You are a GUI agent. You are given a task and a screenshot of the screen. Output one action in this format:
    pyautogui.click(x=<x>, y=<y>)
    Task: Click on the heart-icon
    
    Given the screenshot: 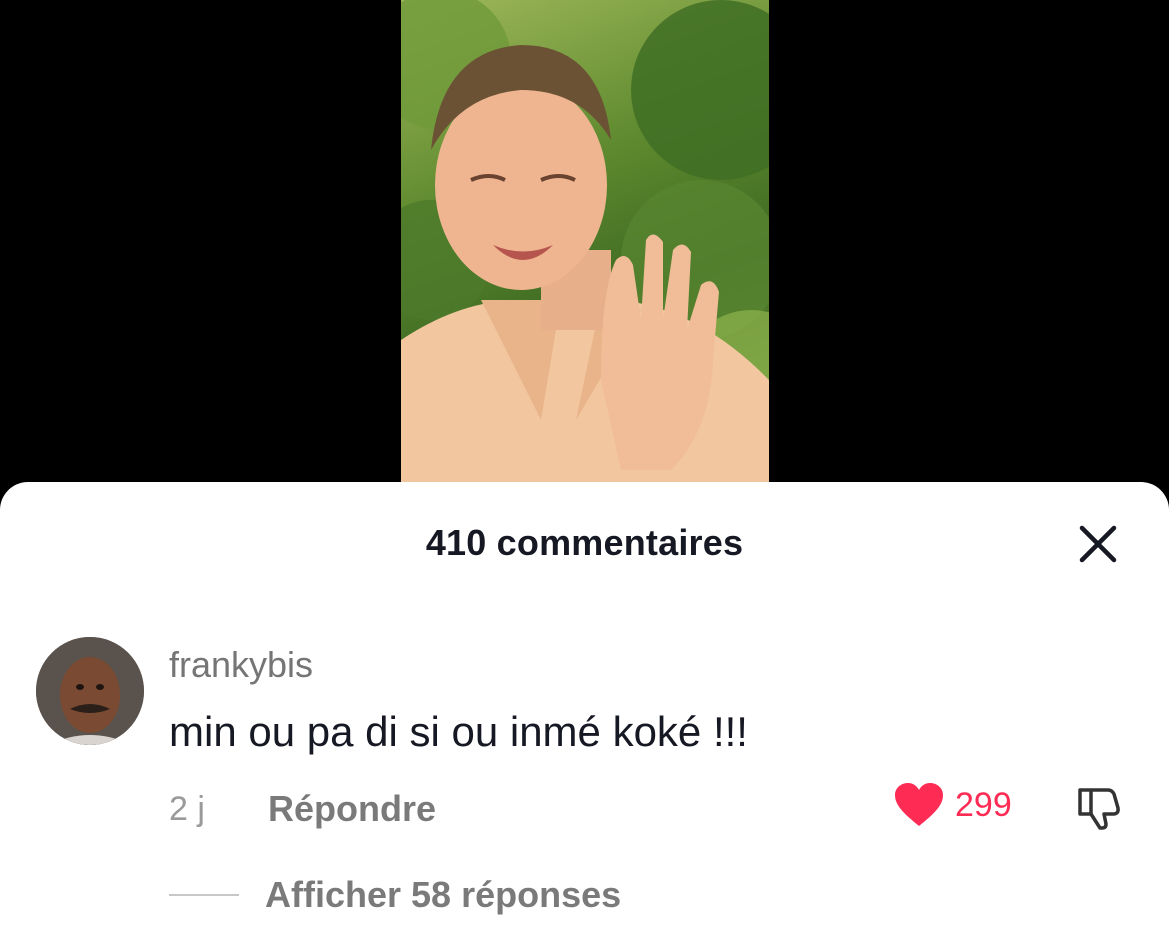 What is the action you would take?
    pyautogui.click(x=919, y=804)
    